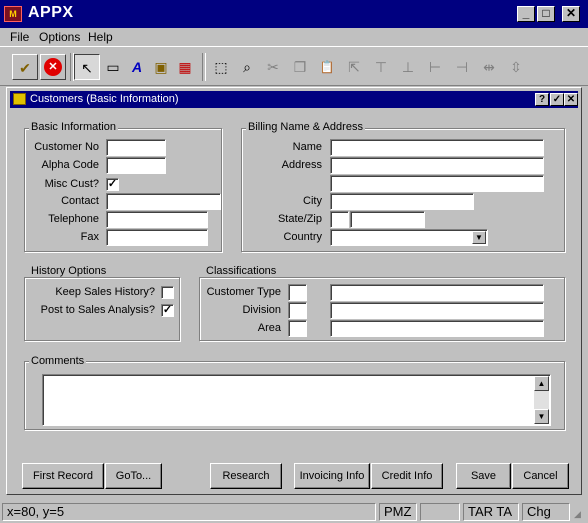  What do you see at coordinates (312, 201) in the screenshot?
I see `city-label: City` at bounding box center [312, 201].